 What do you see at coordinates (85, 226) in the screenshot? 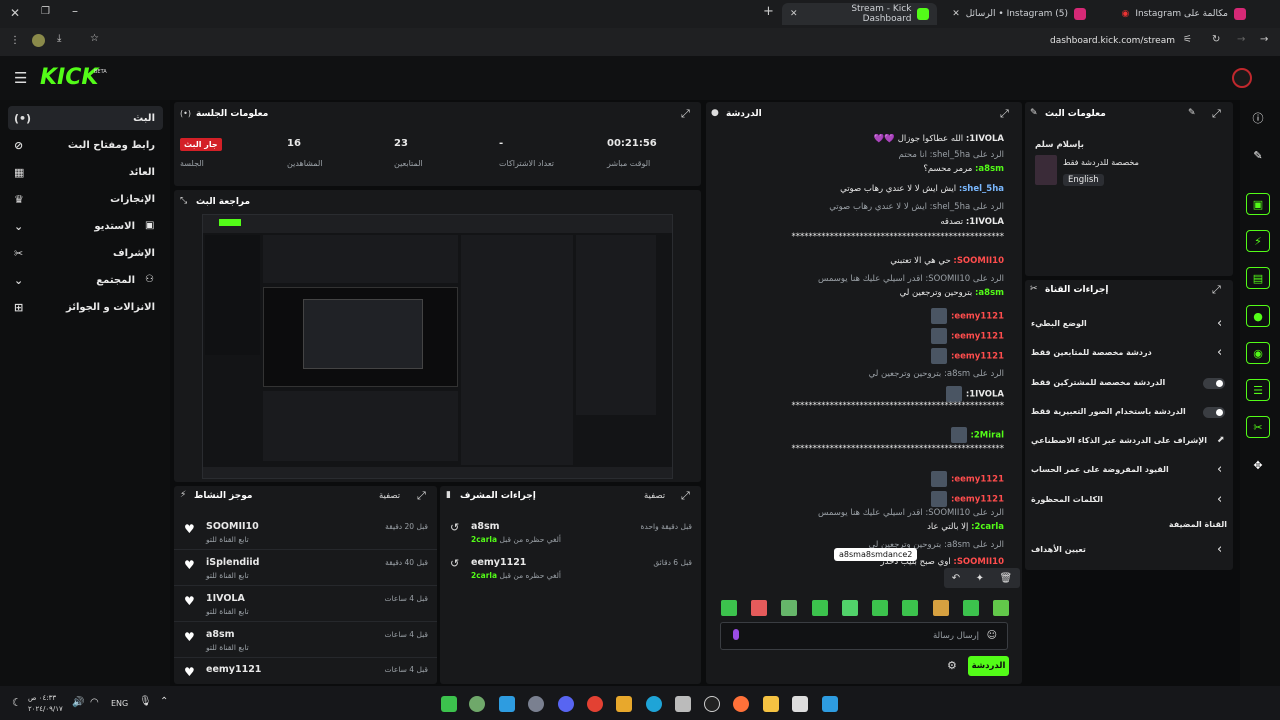
I see `nav-item-studio: ⌄ ▣ الاستديو` at bounding box center [85, 226].